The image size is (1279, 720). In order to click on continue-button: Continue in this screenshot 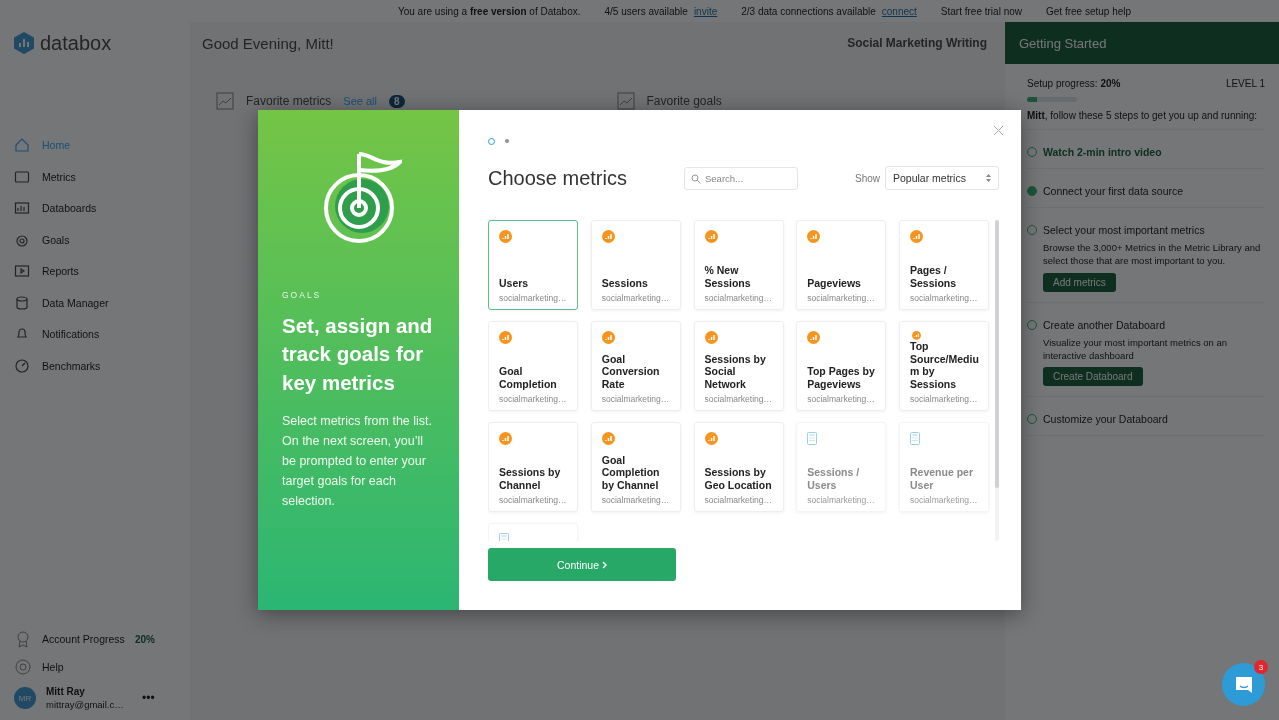, I will do `click(582, 564)`.